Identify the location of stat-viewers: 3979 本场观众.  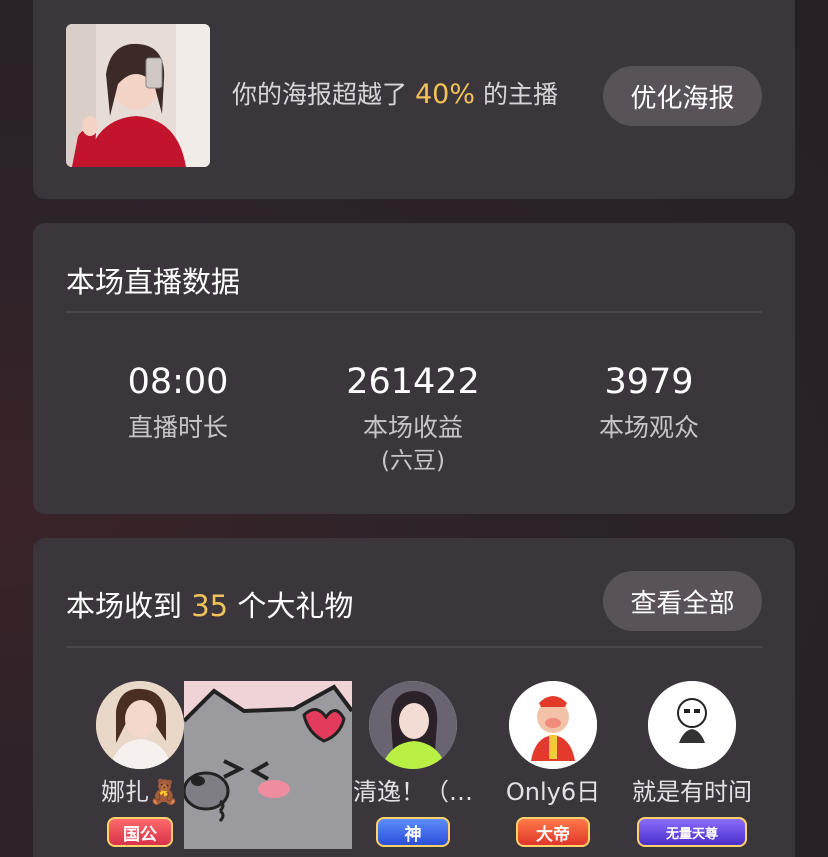
(649, 403).